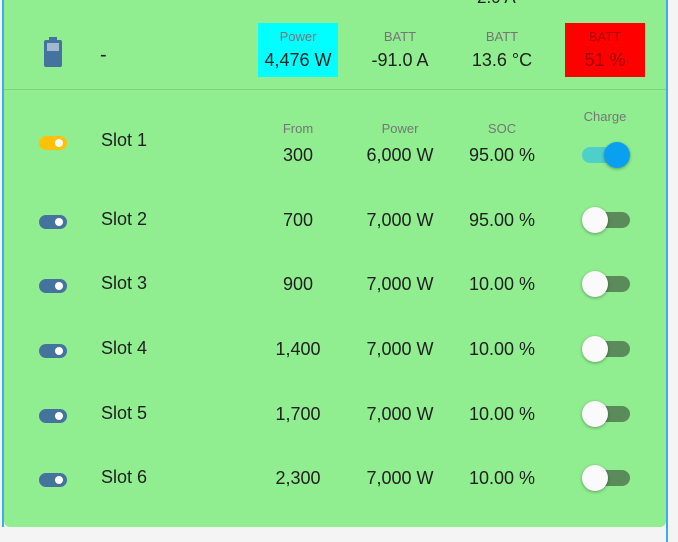 The image size is (678, 542). Describe the element at coordinates (53, 52) in the screenshot. I see `battery-icon` at that location.